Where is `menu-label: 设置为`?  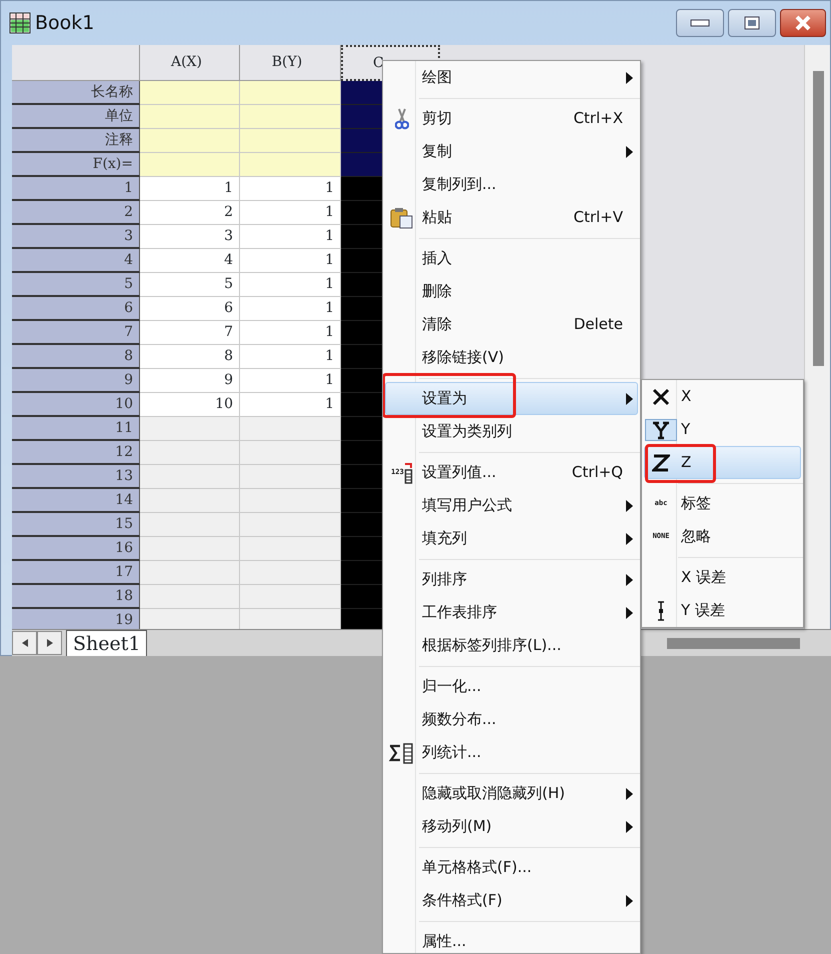
menu-label: 设置为 is located at coordinates (444, 399).